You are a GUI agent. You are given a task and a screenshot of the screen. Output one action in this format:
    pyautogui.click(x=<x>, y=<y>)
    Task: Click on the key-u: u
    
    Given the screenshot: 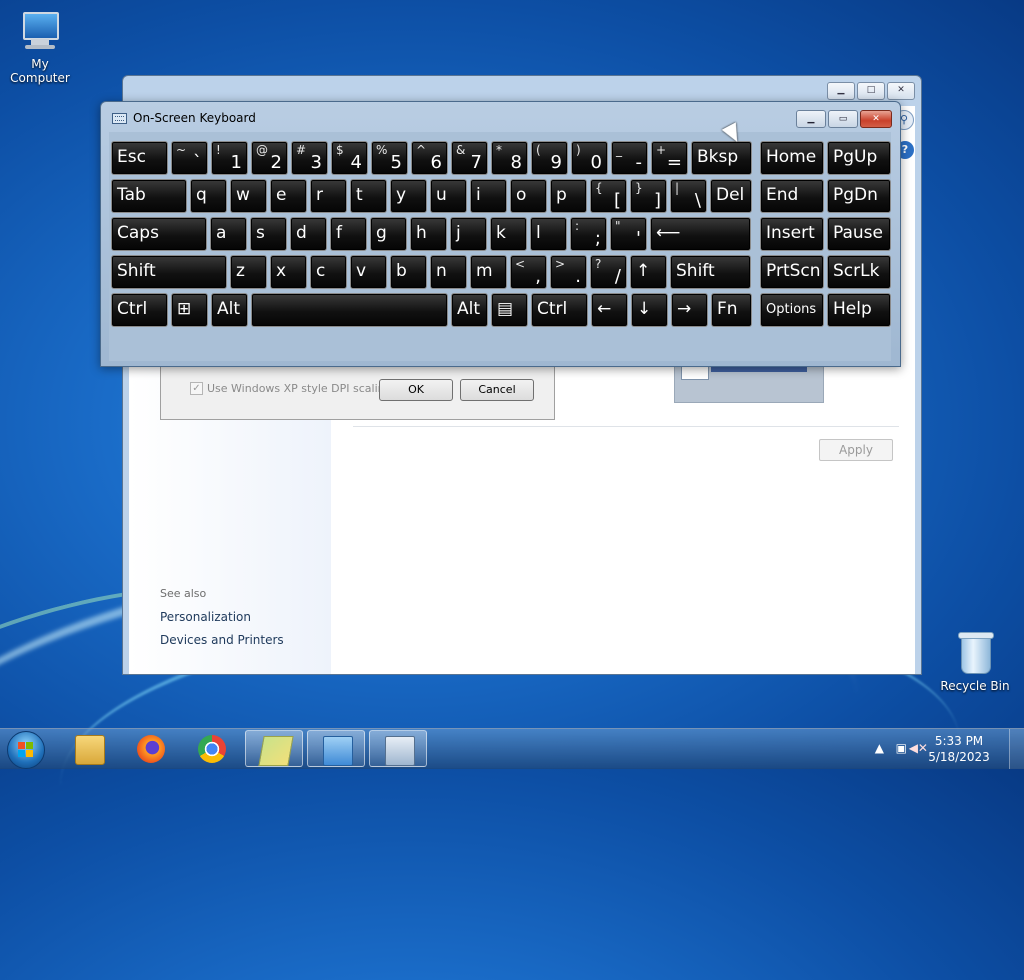 What is the action you would take?
    pyautogui.click(x=448, y=196)
    